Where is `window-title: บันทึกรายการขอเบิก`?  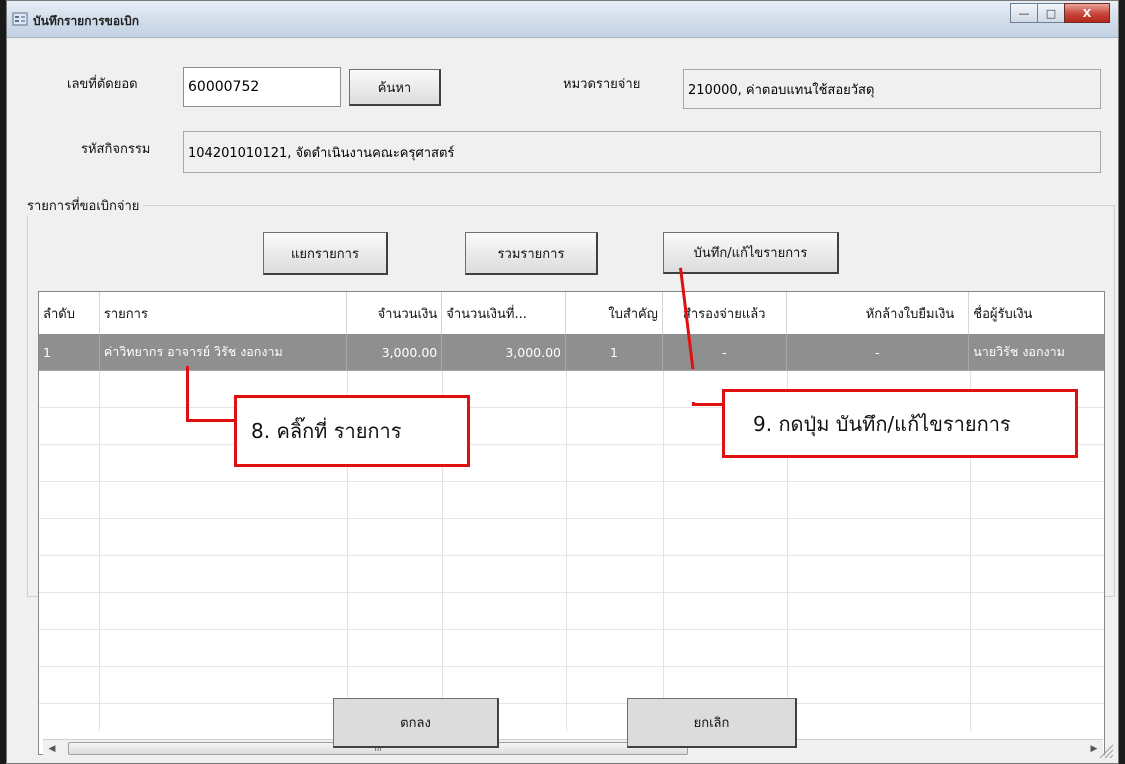
window-title: บันทึกรายการขอเบิก is located at coordinates (86, 21).